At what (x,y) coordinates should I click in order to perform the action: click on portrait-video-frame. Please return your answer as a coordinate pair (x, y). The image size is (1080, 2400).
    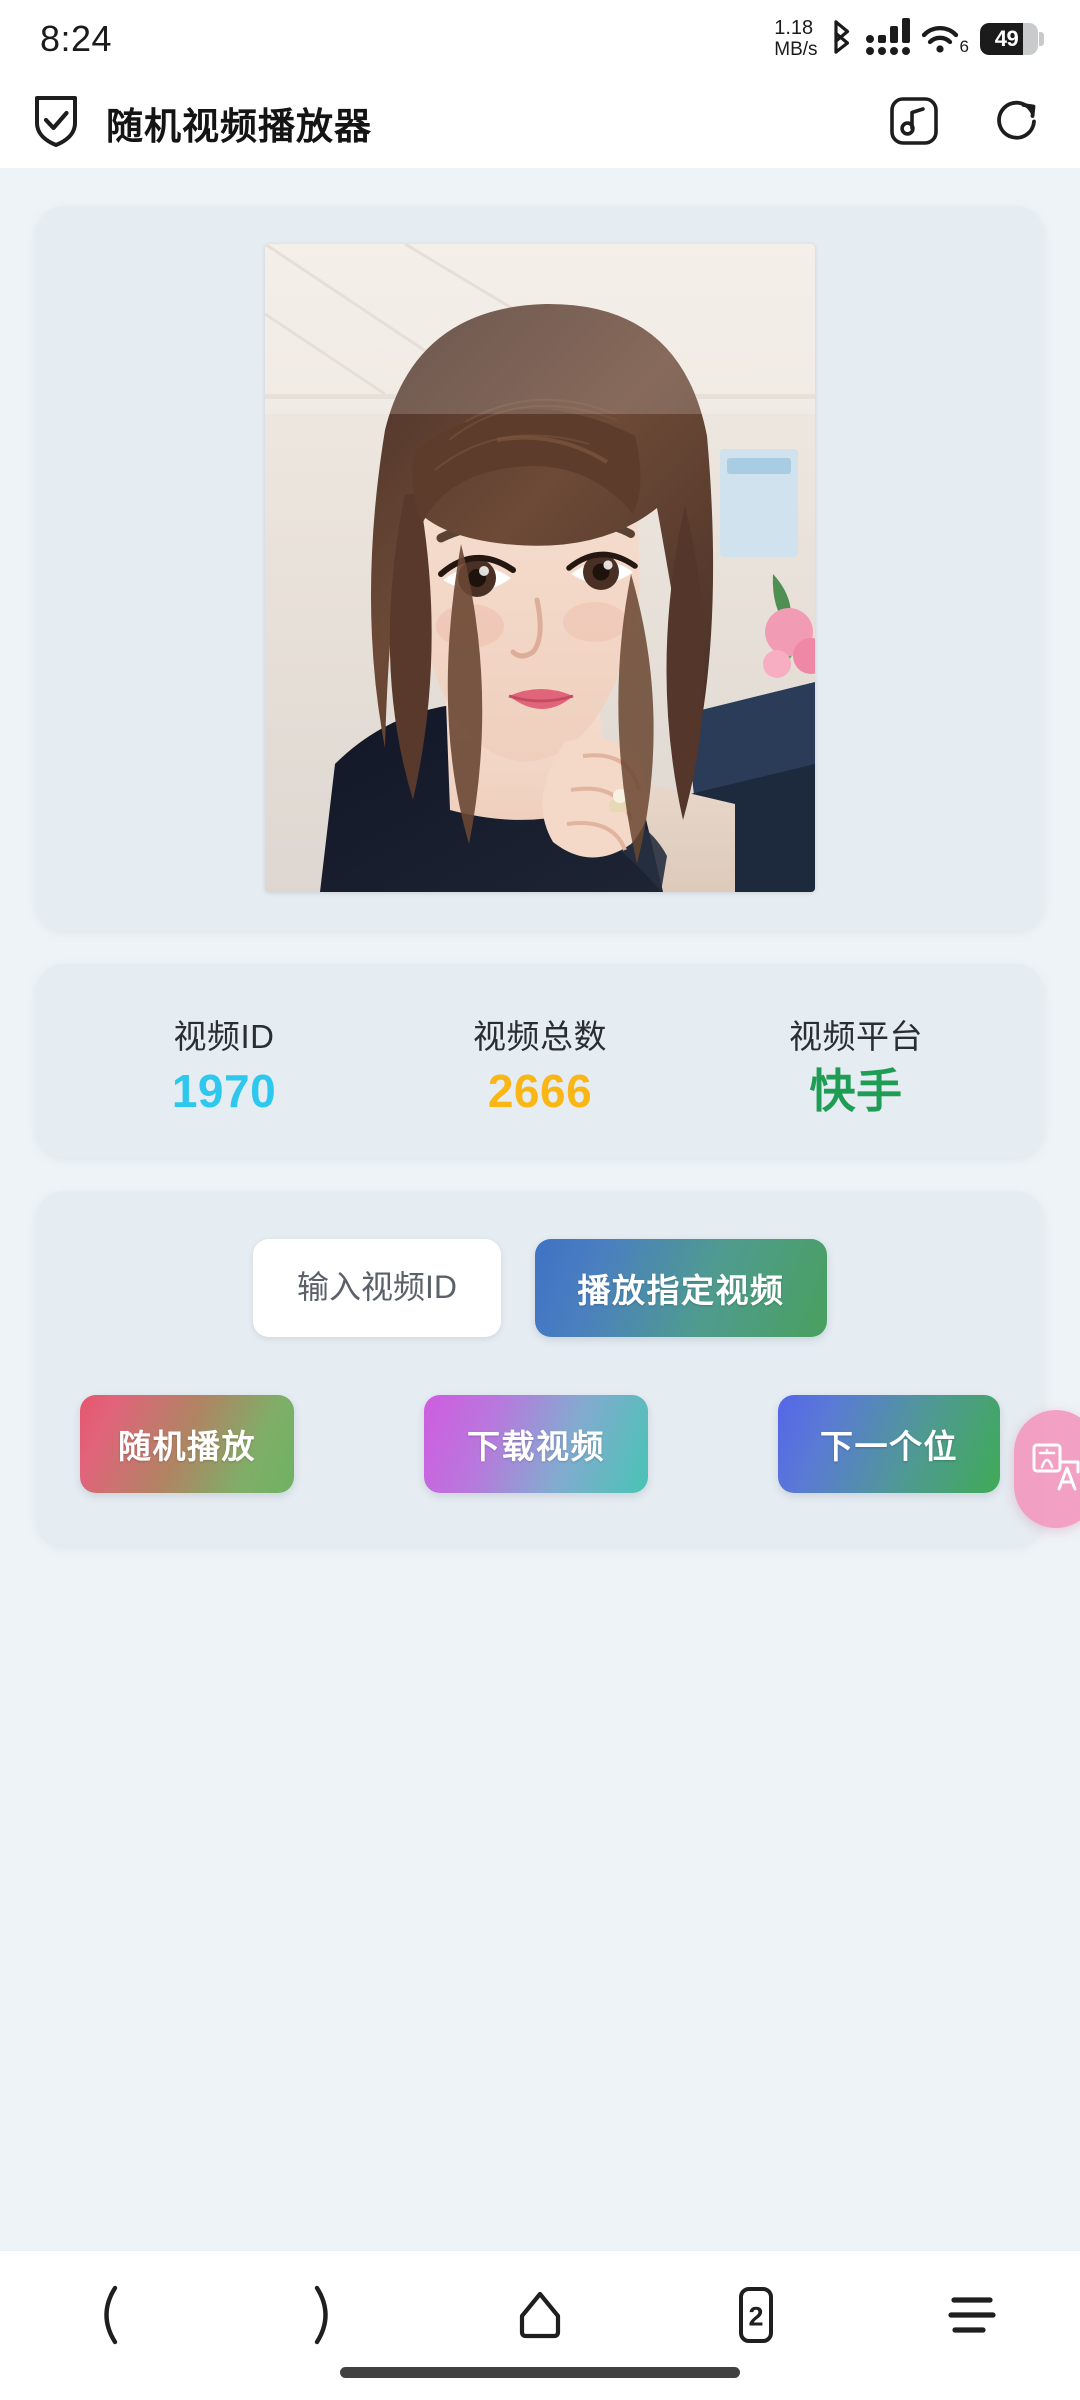
    Looking at the image, I should click on (540, 568).